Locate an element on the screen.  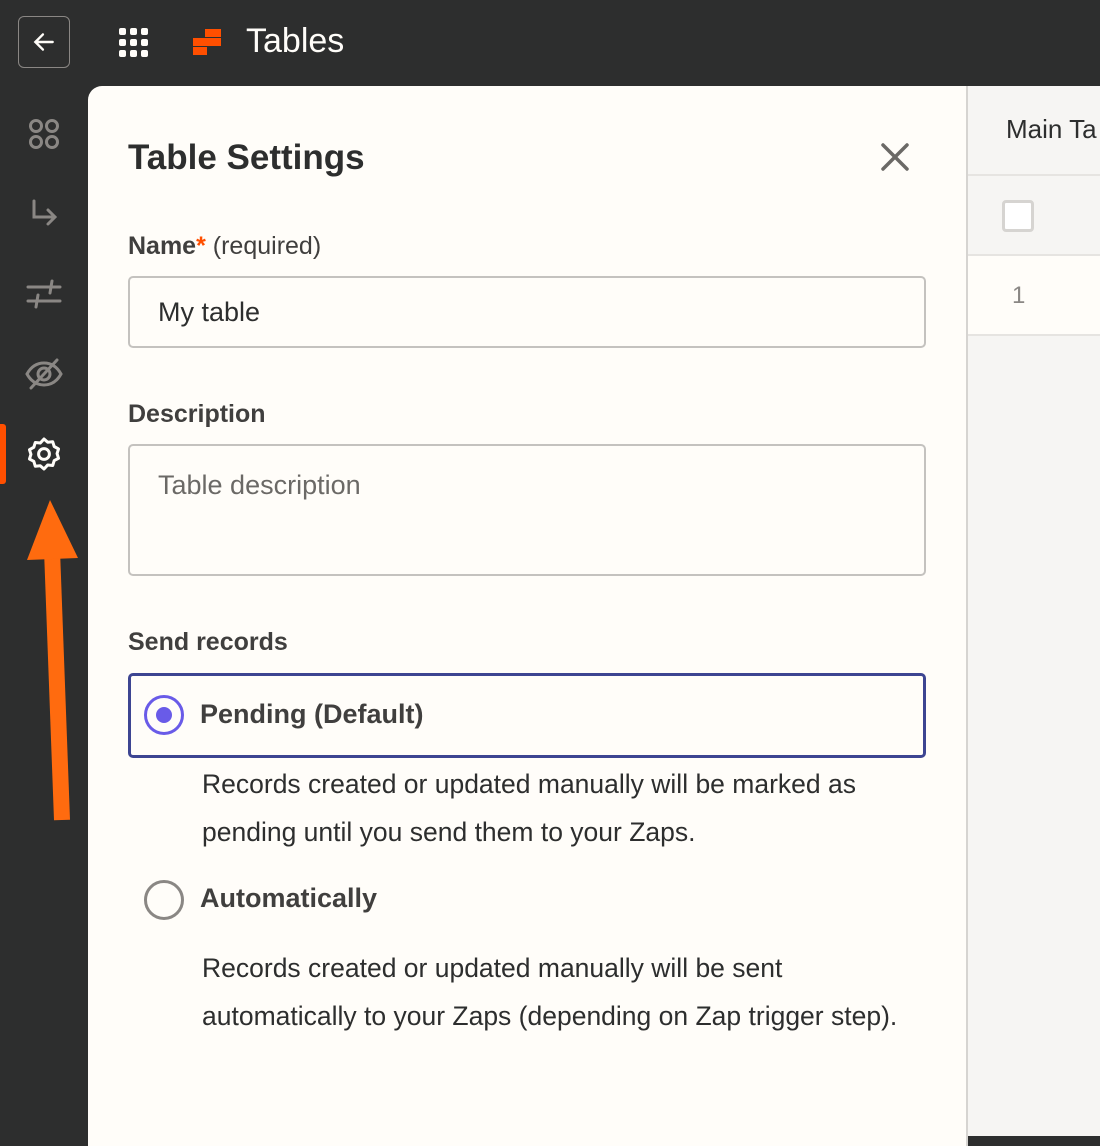
option-pending-label: Pending (Default) is located at coordinates (312, 714).